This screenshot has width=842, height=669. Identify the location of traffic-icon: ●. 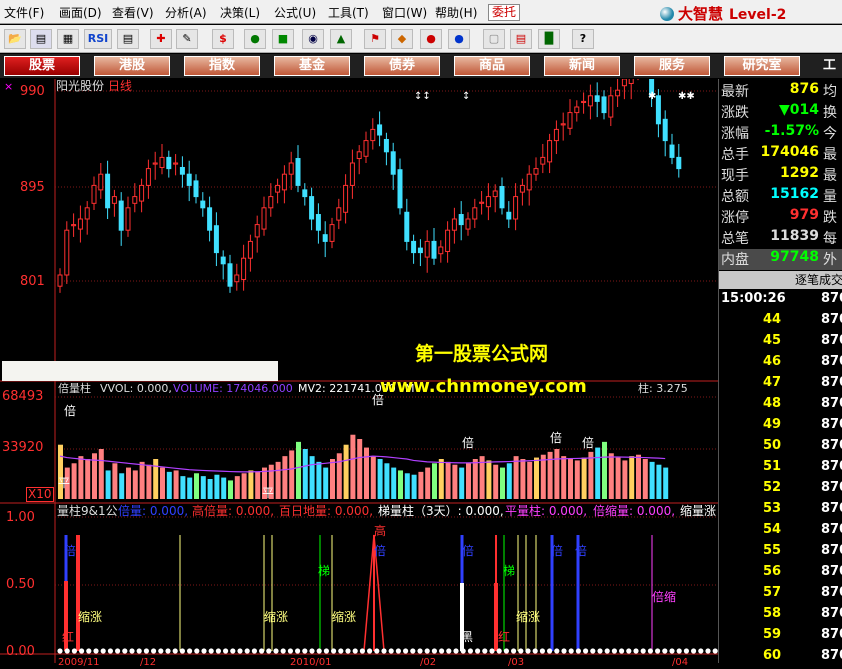
(255, 39).